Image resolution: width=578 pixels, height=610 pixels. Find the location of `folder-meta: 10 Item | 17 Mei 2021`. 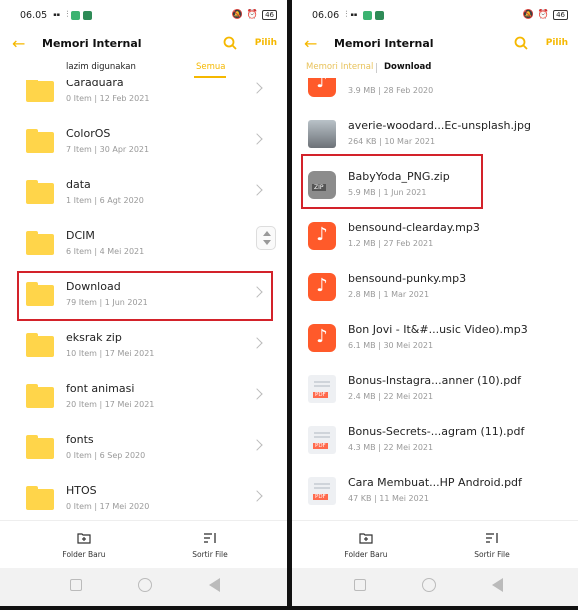

folder-meta: 10 Item | 17 Mei 2021 is located at coordinates (110, 353).